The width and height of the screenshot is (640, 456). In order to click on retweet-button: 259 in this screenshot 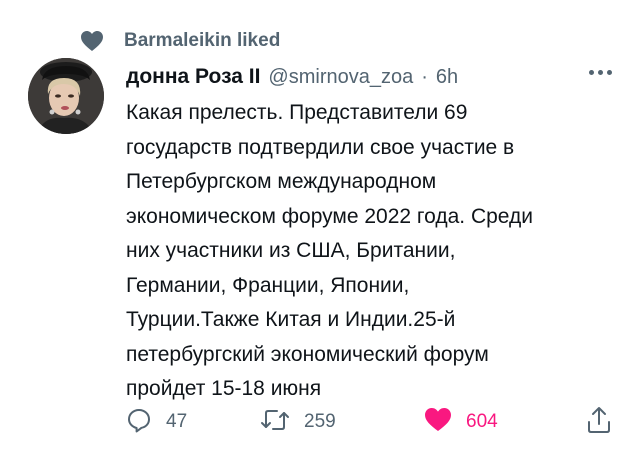, I will do `click(298, 422)`.